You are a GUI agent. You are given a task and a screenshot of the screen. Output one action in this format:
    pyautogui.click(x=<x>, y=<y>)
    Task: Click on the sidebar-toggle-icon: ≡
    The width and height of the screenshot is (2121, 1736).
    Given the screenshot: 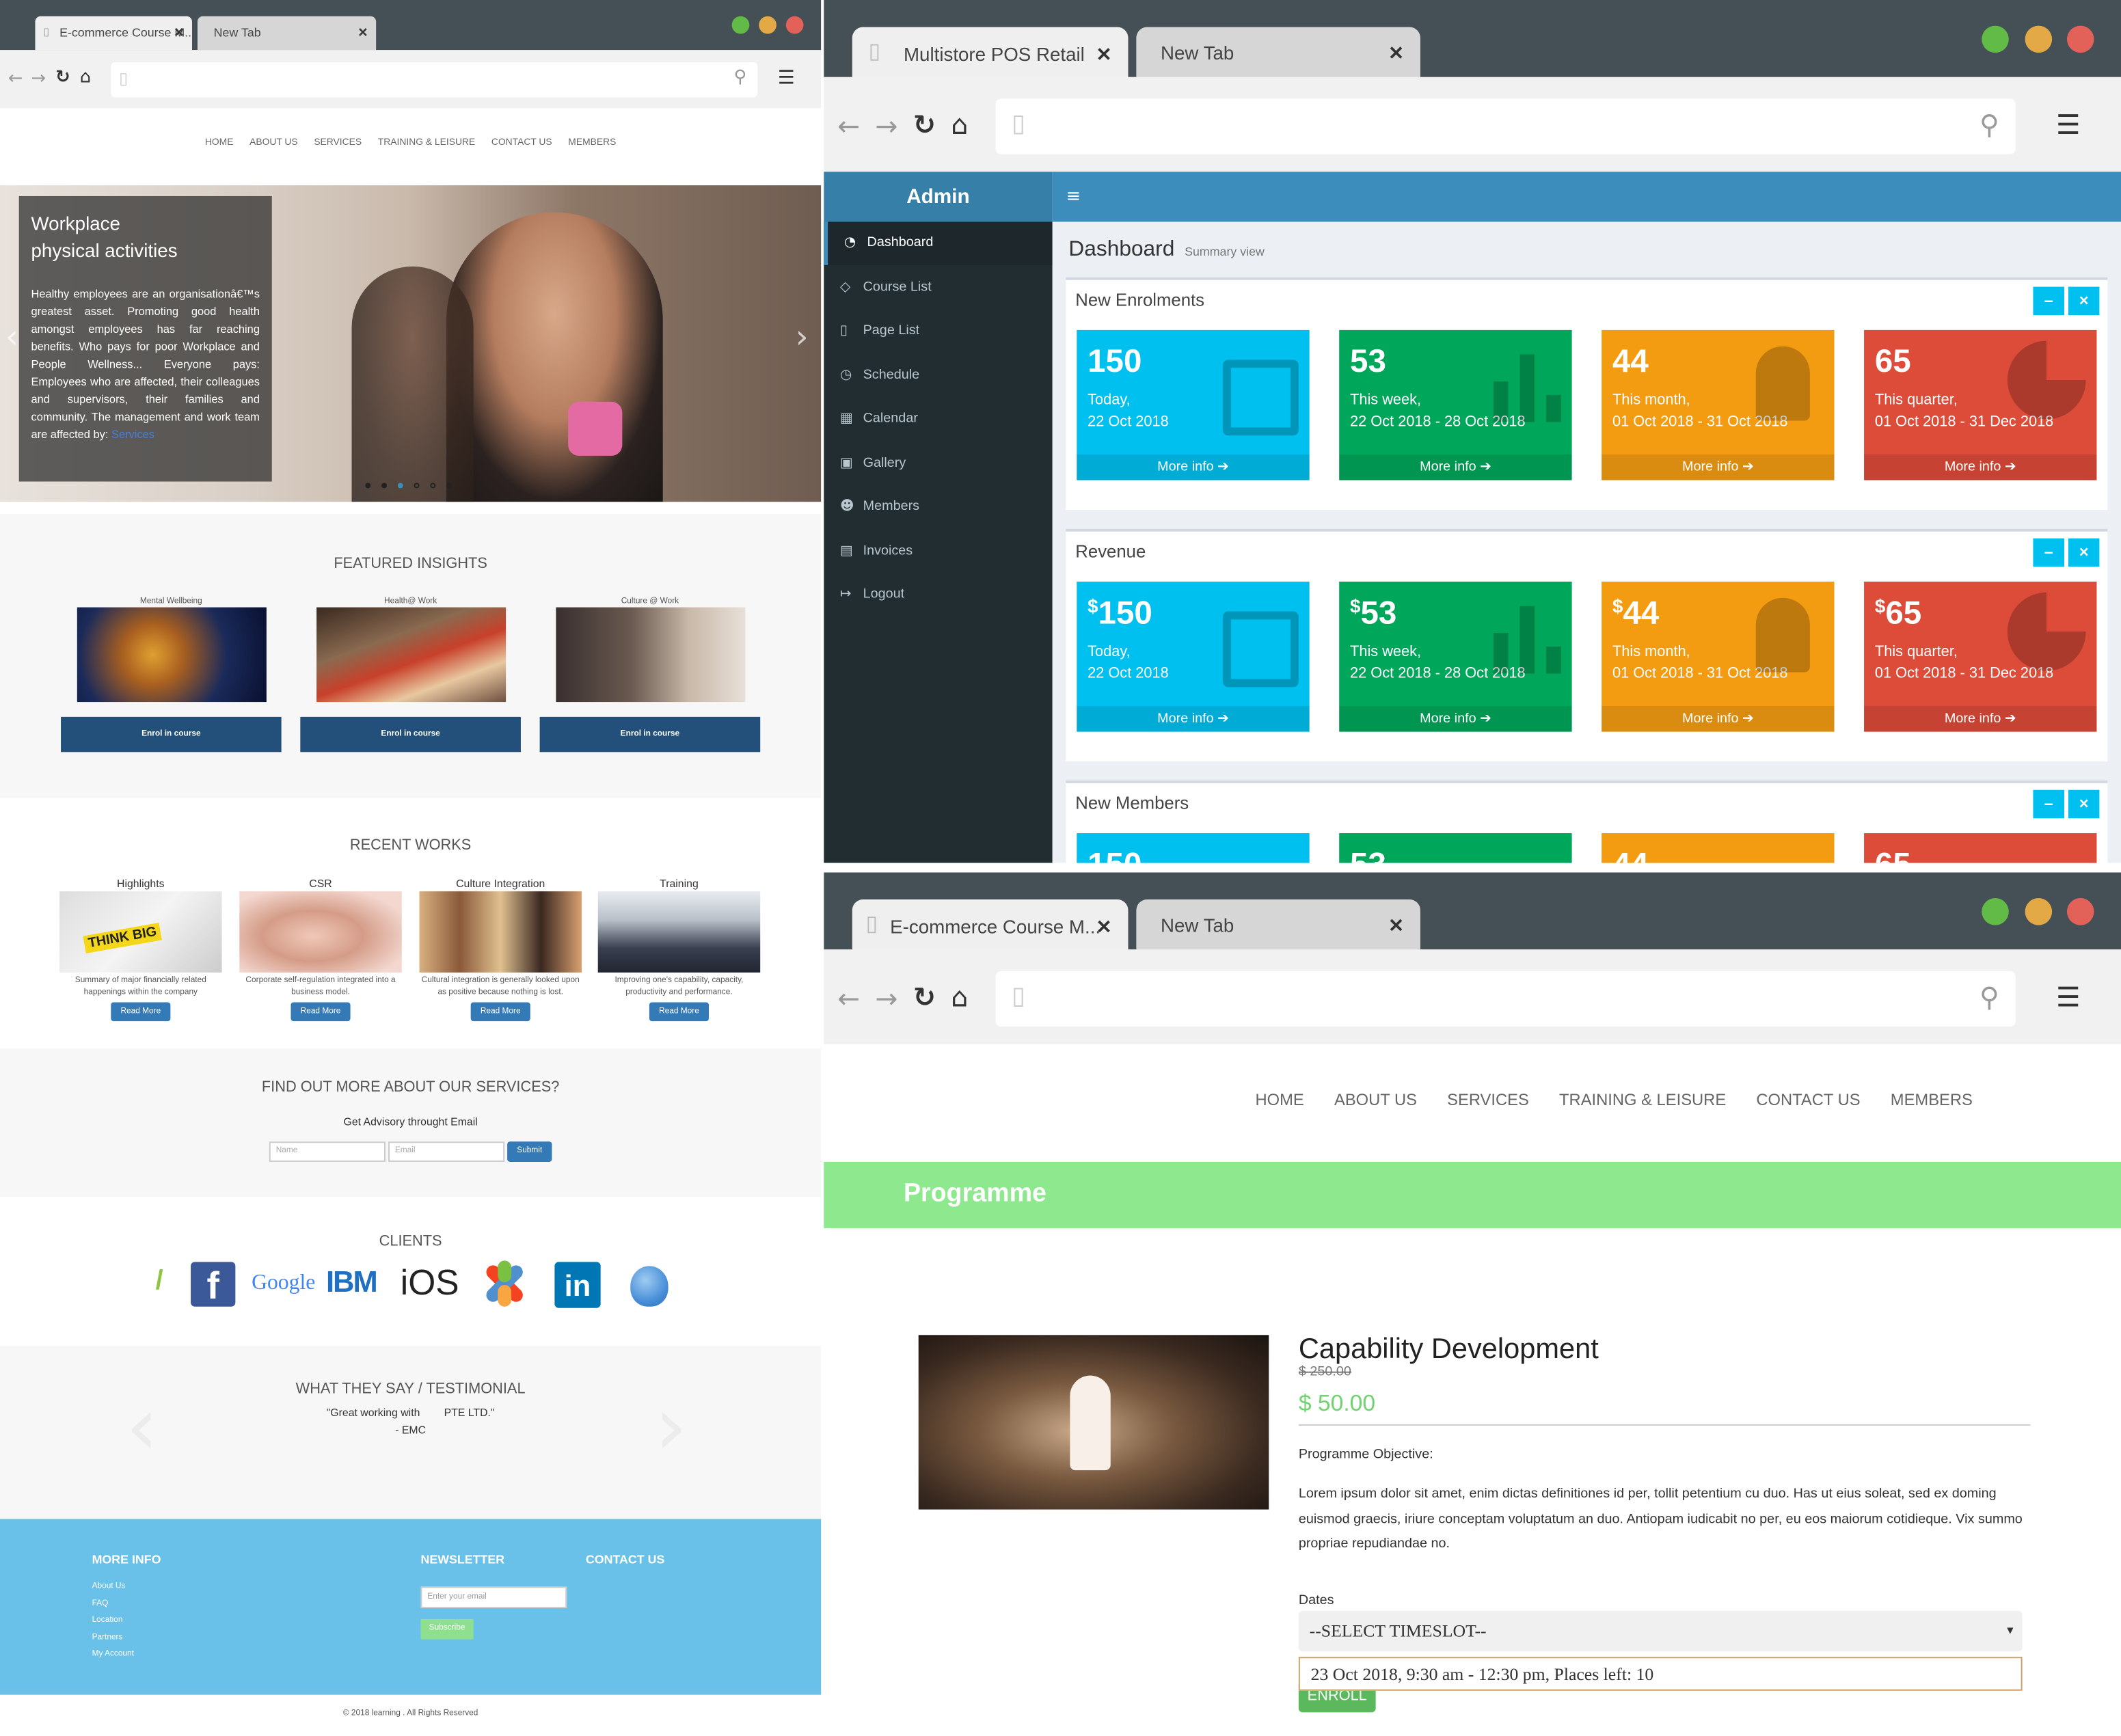 What is the action you would take?
    pyautogui.click(x=1073, y=197)
    